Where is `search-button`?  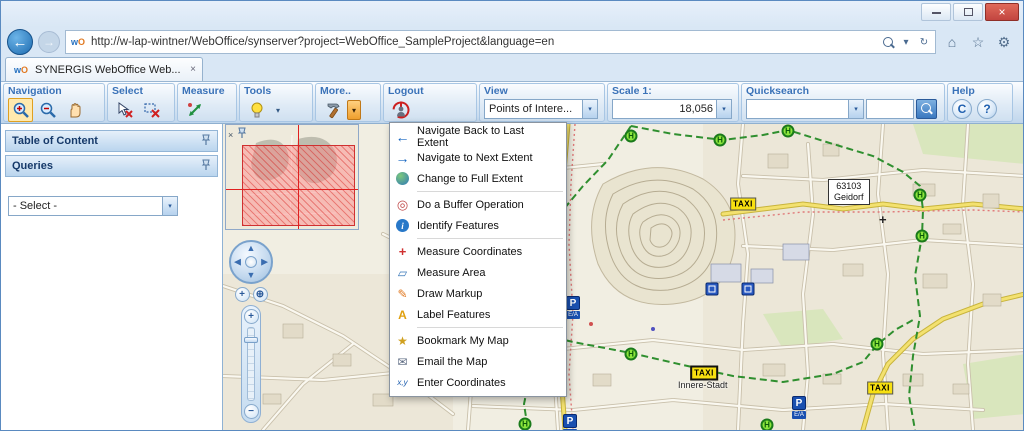 search-button is located at coordinates (888, 42).